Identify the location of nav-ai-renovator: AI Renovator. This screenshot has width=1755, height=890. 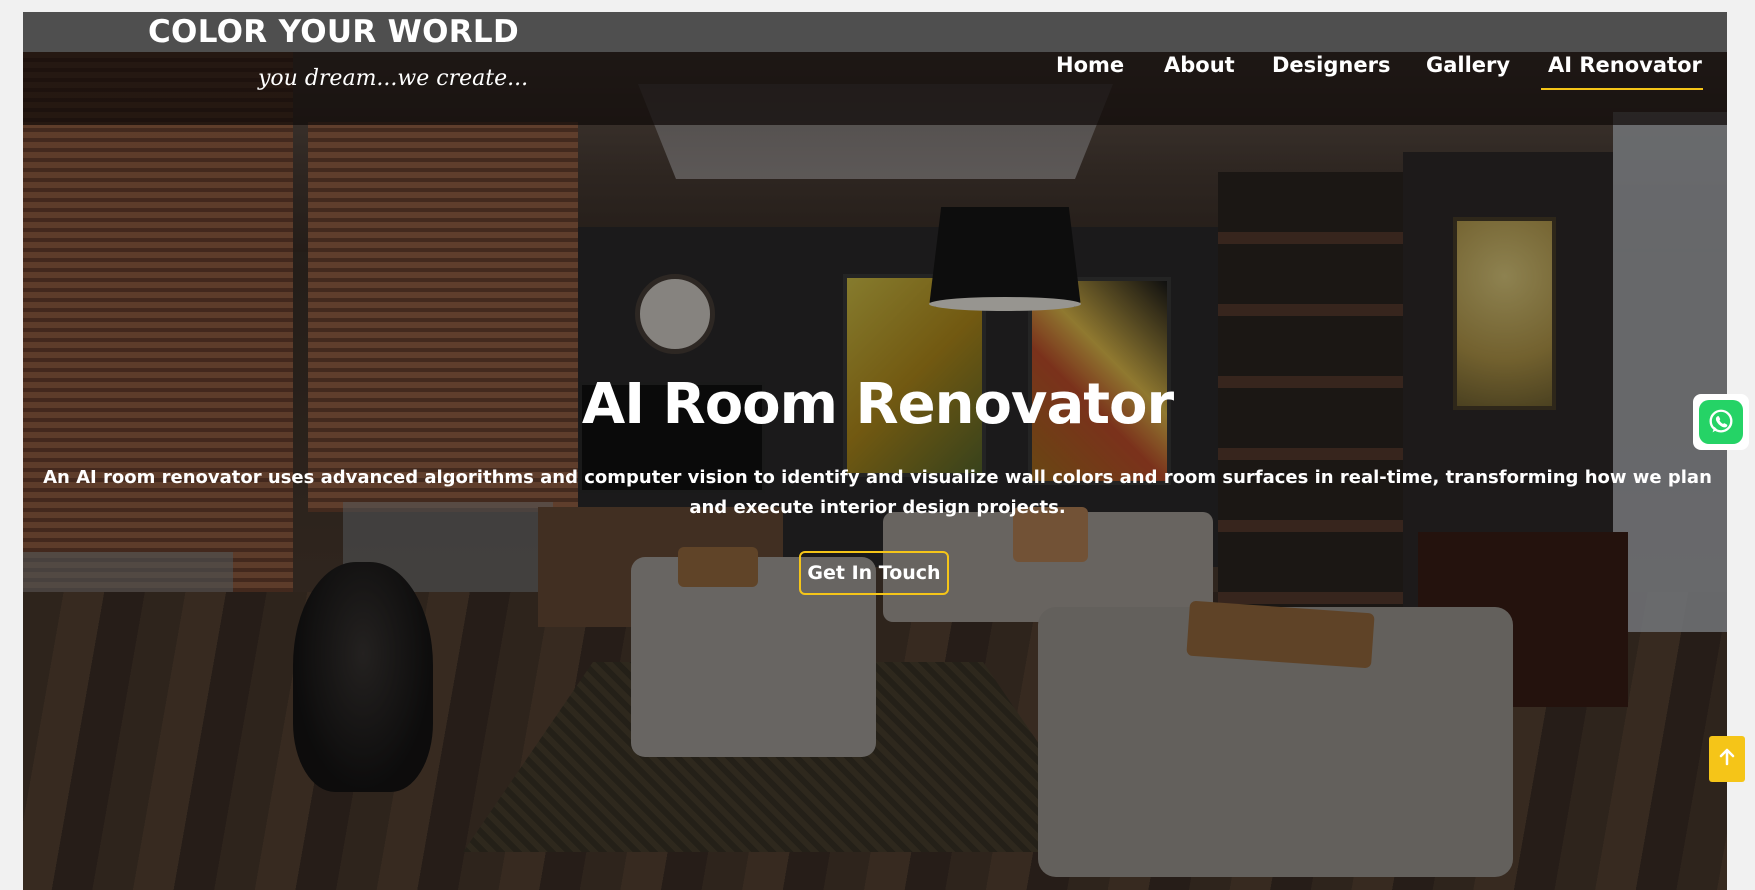
(1625, 65).